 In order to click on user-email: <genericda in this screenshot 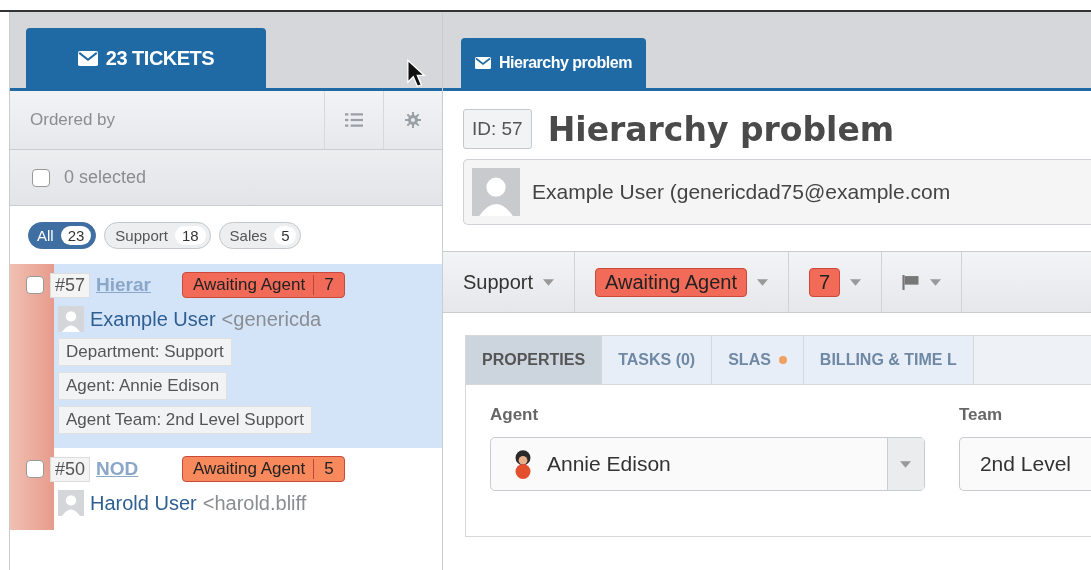, I will do `click(271, 319)`.